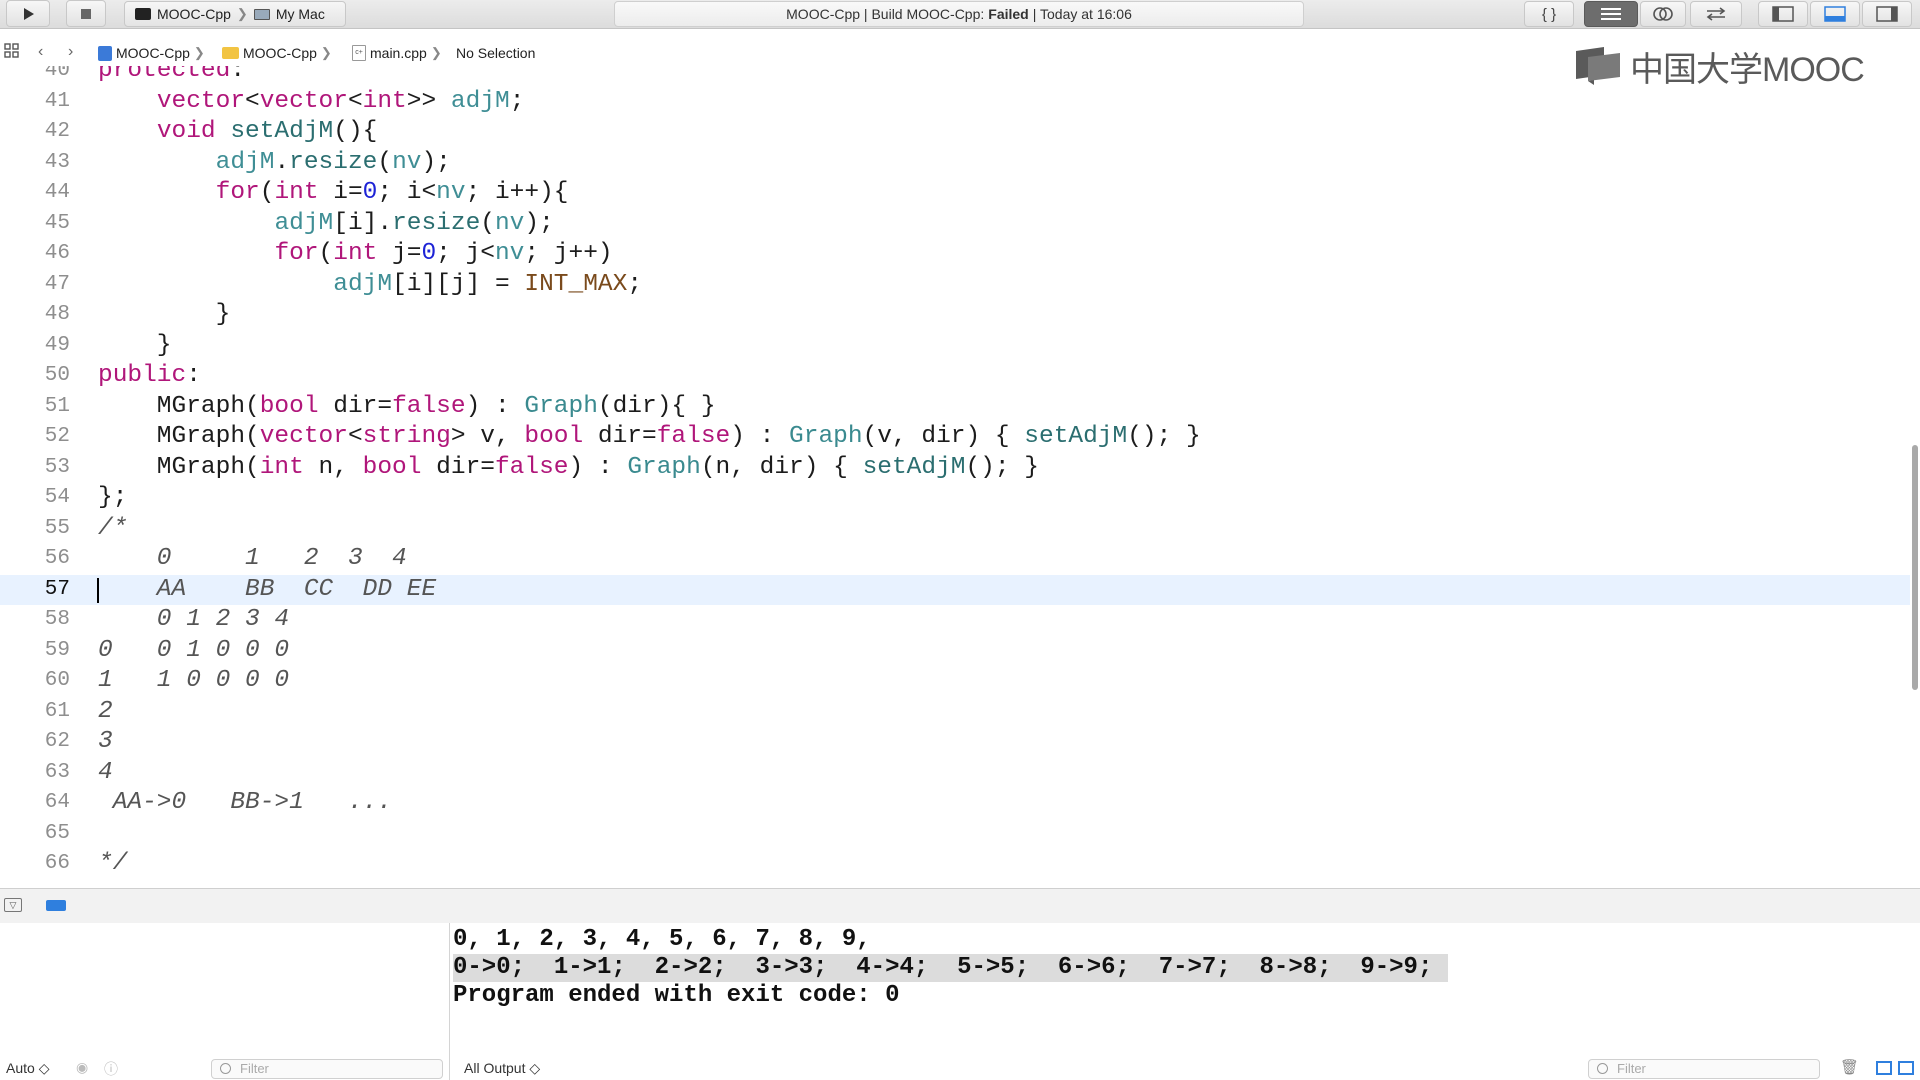 Image resolution: width=1920 pixels, height=1080 pixels. Describe the element at coordinates (955, 498) in the screenshot. I see `code-line: 54};` at that location.